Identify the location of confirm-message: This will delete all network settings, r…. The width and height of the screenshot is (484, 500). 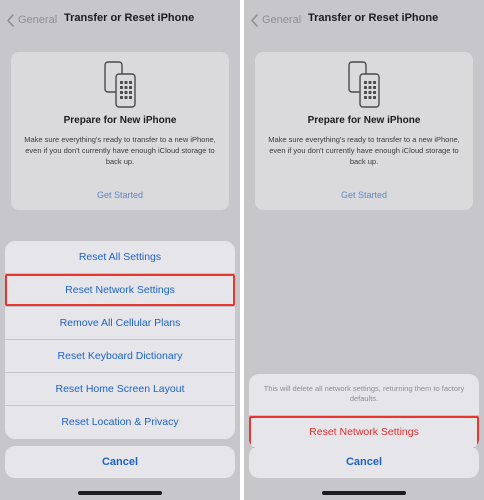
(364, 395).